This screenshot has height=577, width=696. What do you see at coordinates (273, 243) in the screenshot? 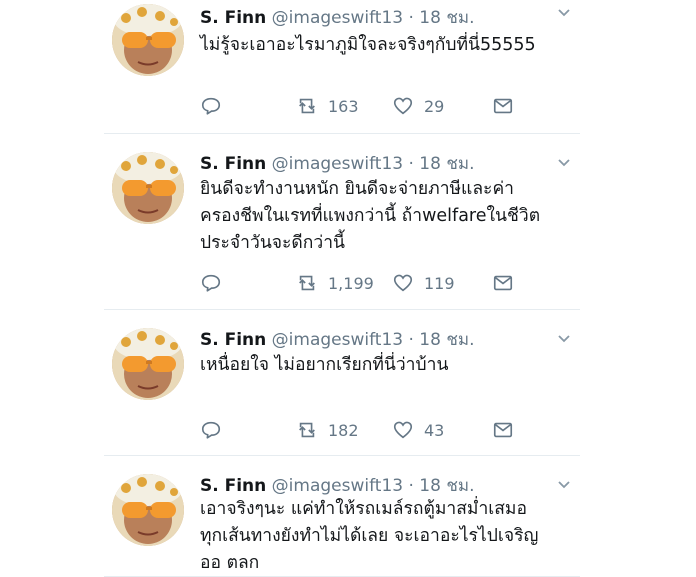
I see `tweet-line: ประจำวันจะดีกว่านี้` at bounding box center [273, 243].